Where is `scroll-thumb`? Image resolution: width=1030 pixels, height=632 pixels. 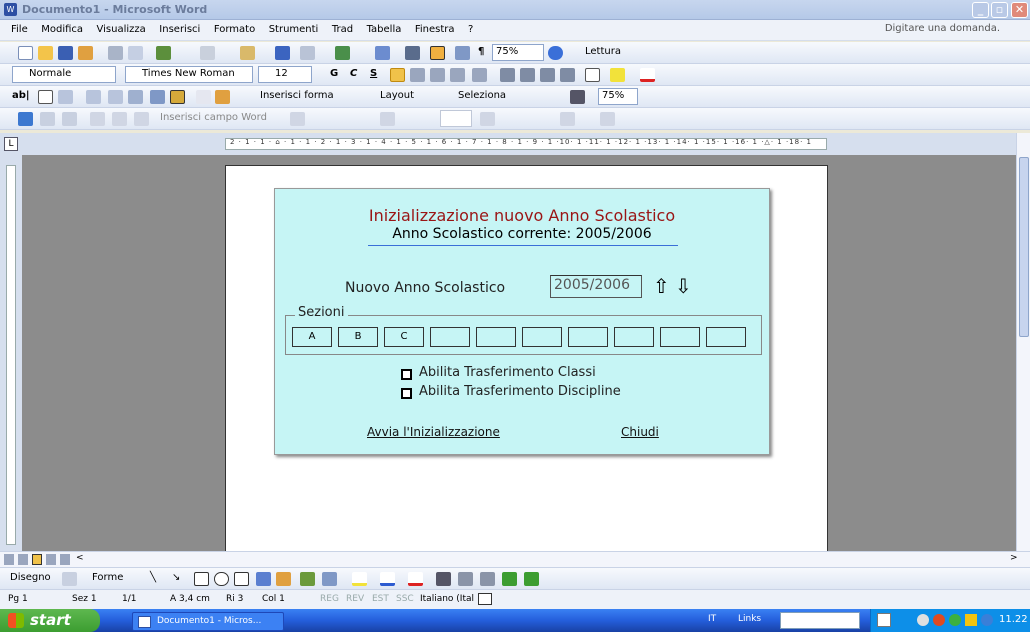 scroll-thumb is located at coordinates (1024, 247).